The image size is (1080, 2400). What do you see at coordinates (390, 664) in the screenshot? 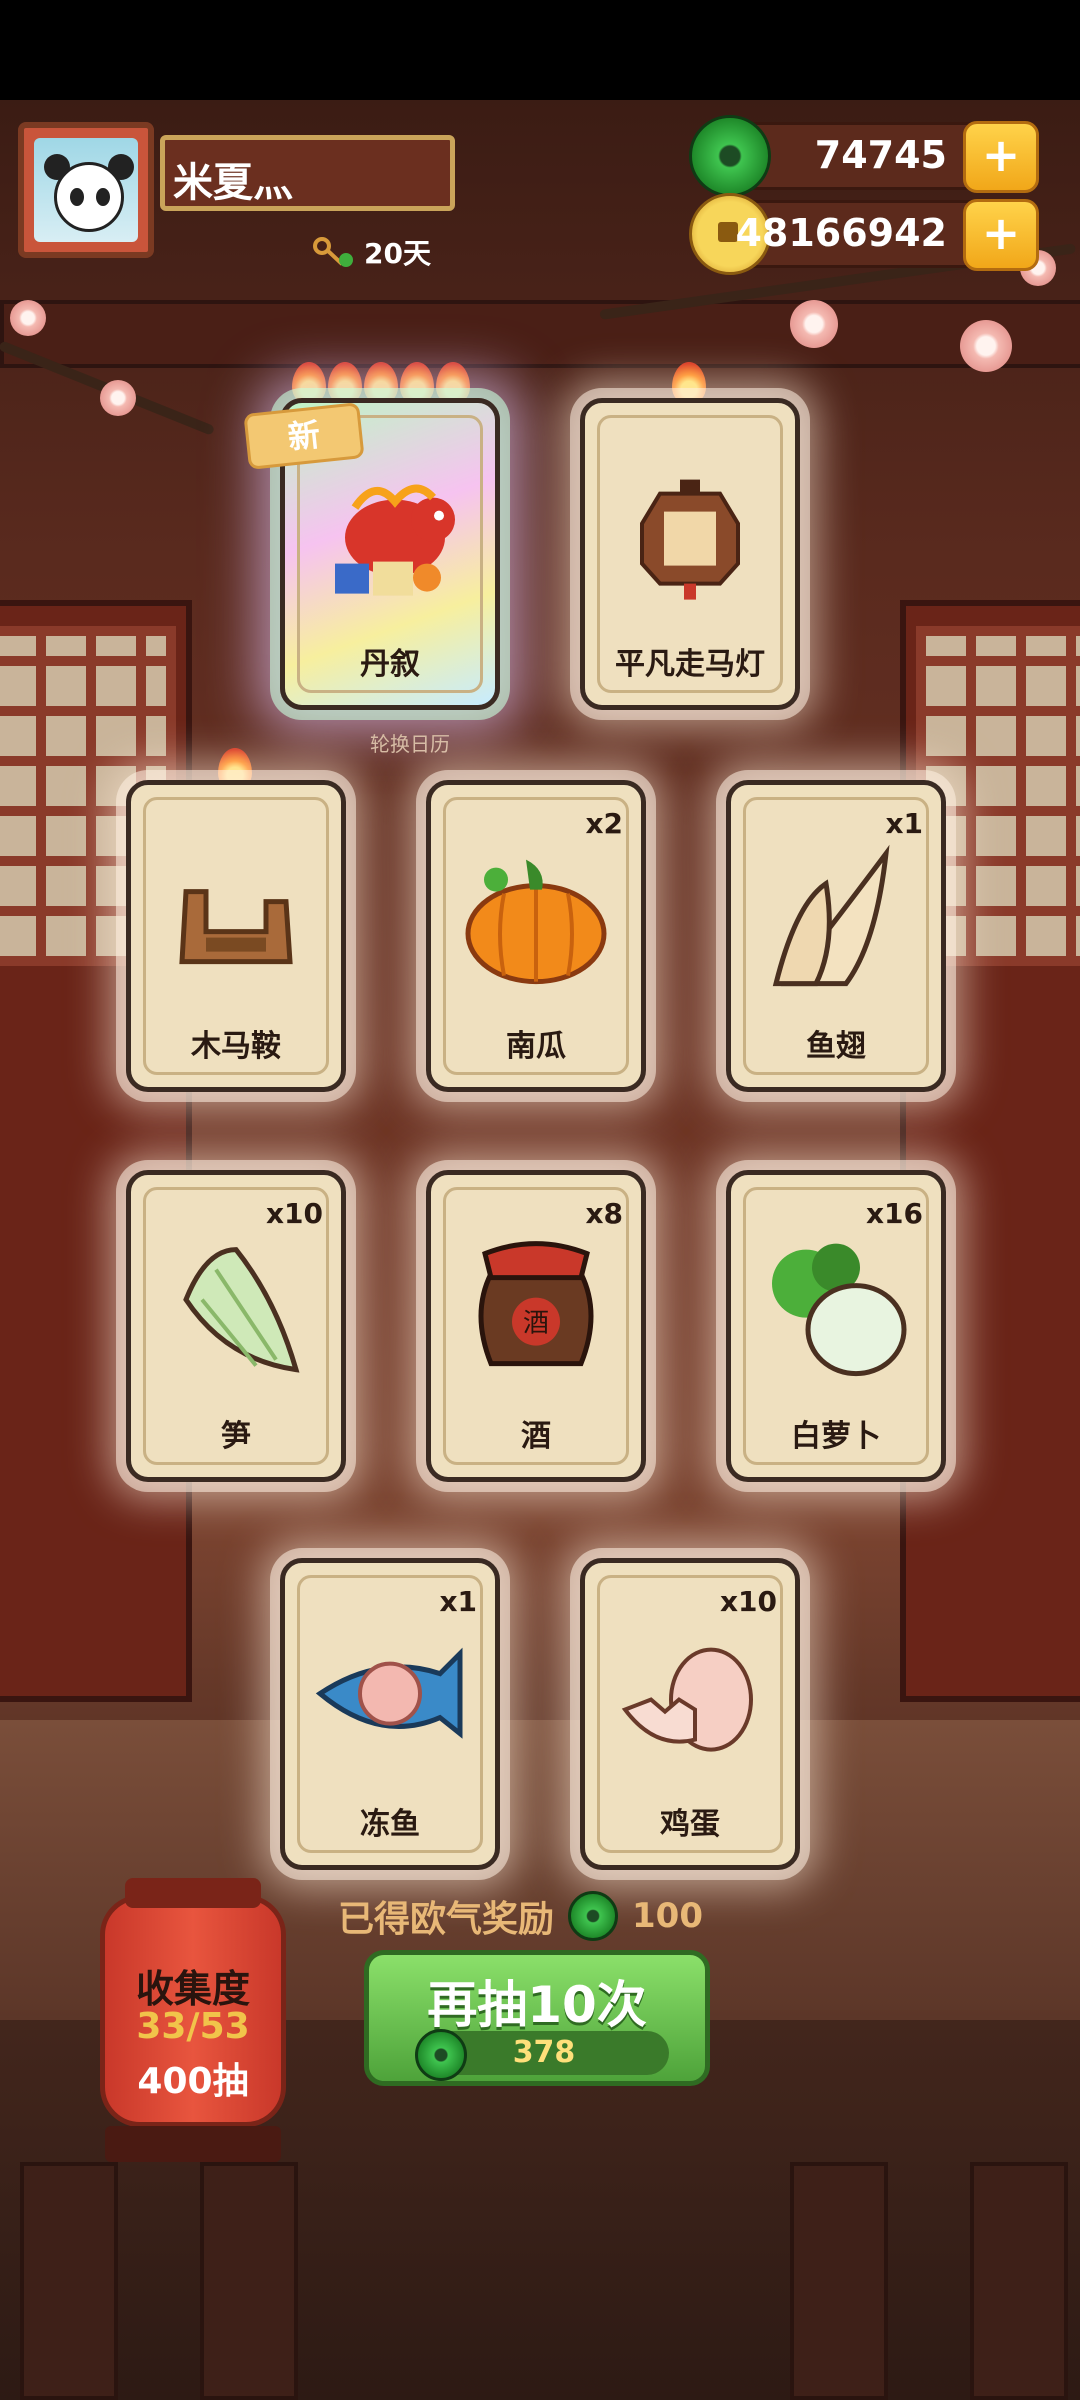
I see `card-name: 丹叙` at bounding box center [390, 664].